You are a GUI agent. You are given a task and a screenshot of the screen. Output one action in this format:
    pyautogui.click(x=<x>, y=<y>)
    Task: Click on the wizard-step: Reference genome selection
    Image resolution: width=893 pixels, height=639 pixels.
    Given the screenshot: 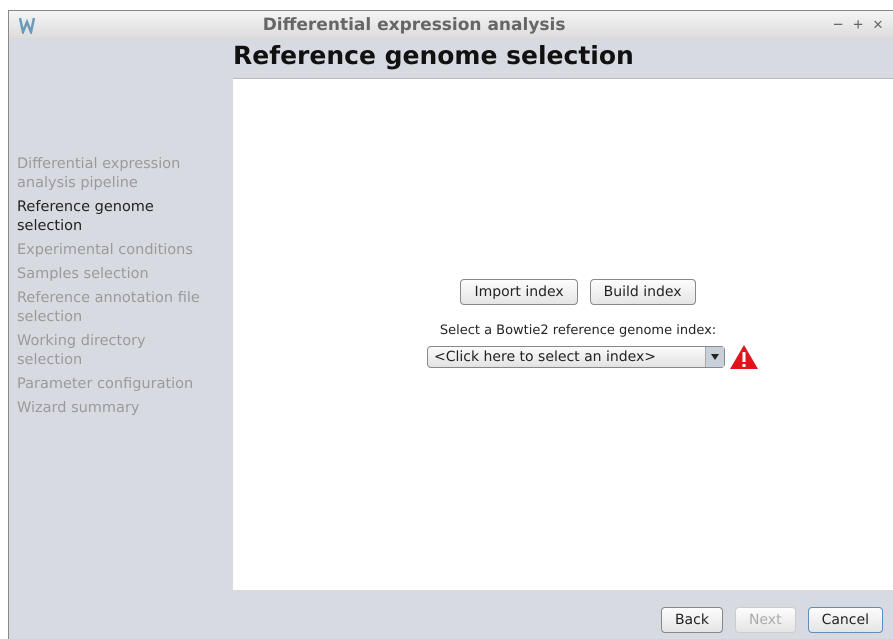 What is the action you would take?
    pyautogui.click(x=111, y=217)
    